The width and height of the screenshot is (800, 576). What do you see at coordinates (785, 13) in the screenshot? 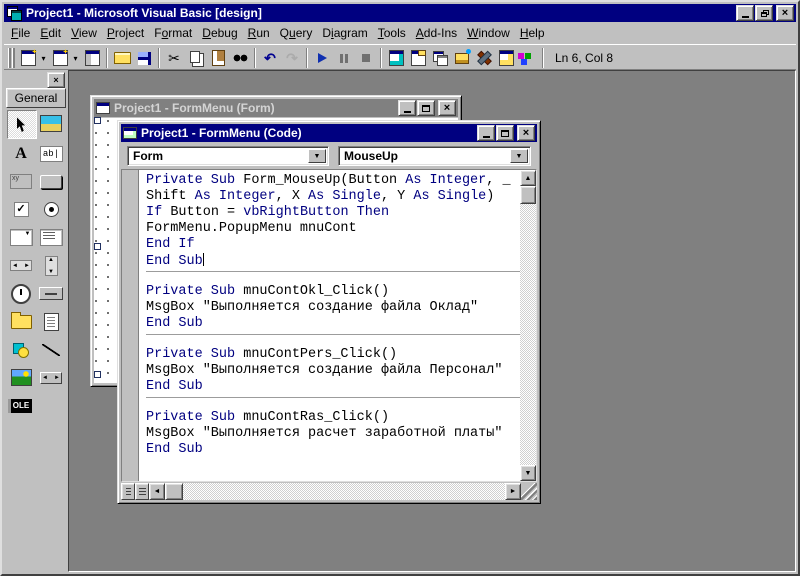
I see `close-button: ×` at bounding box center [785, 13].